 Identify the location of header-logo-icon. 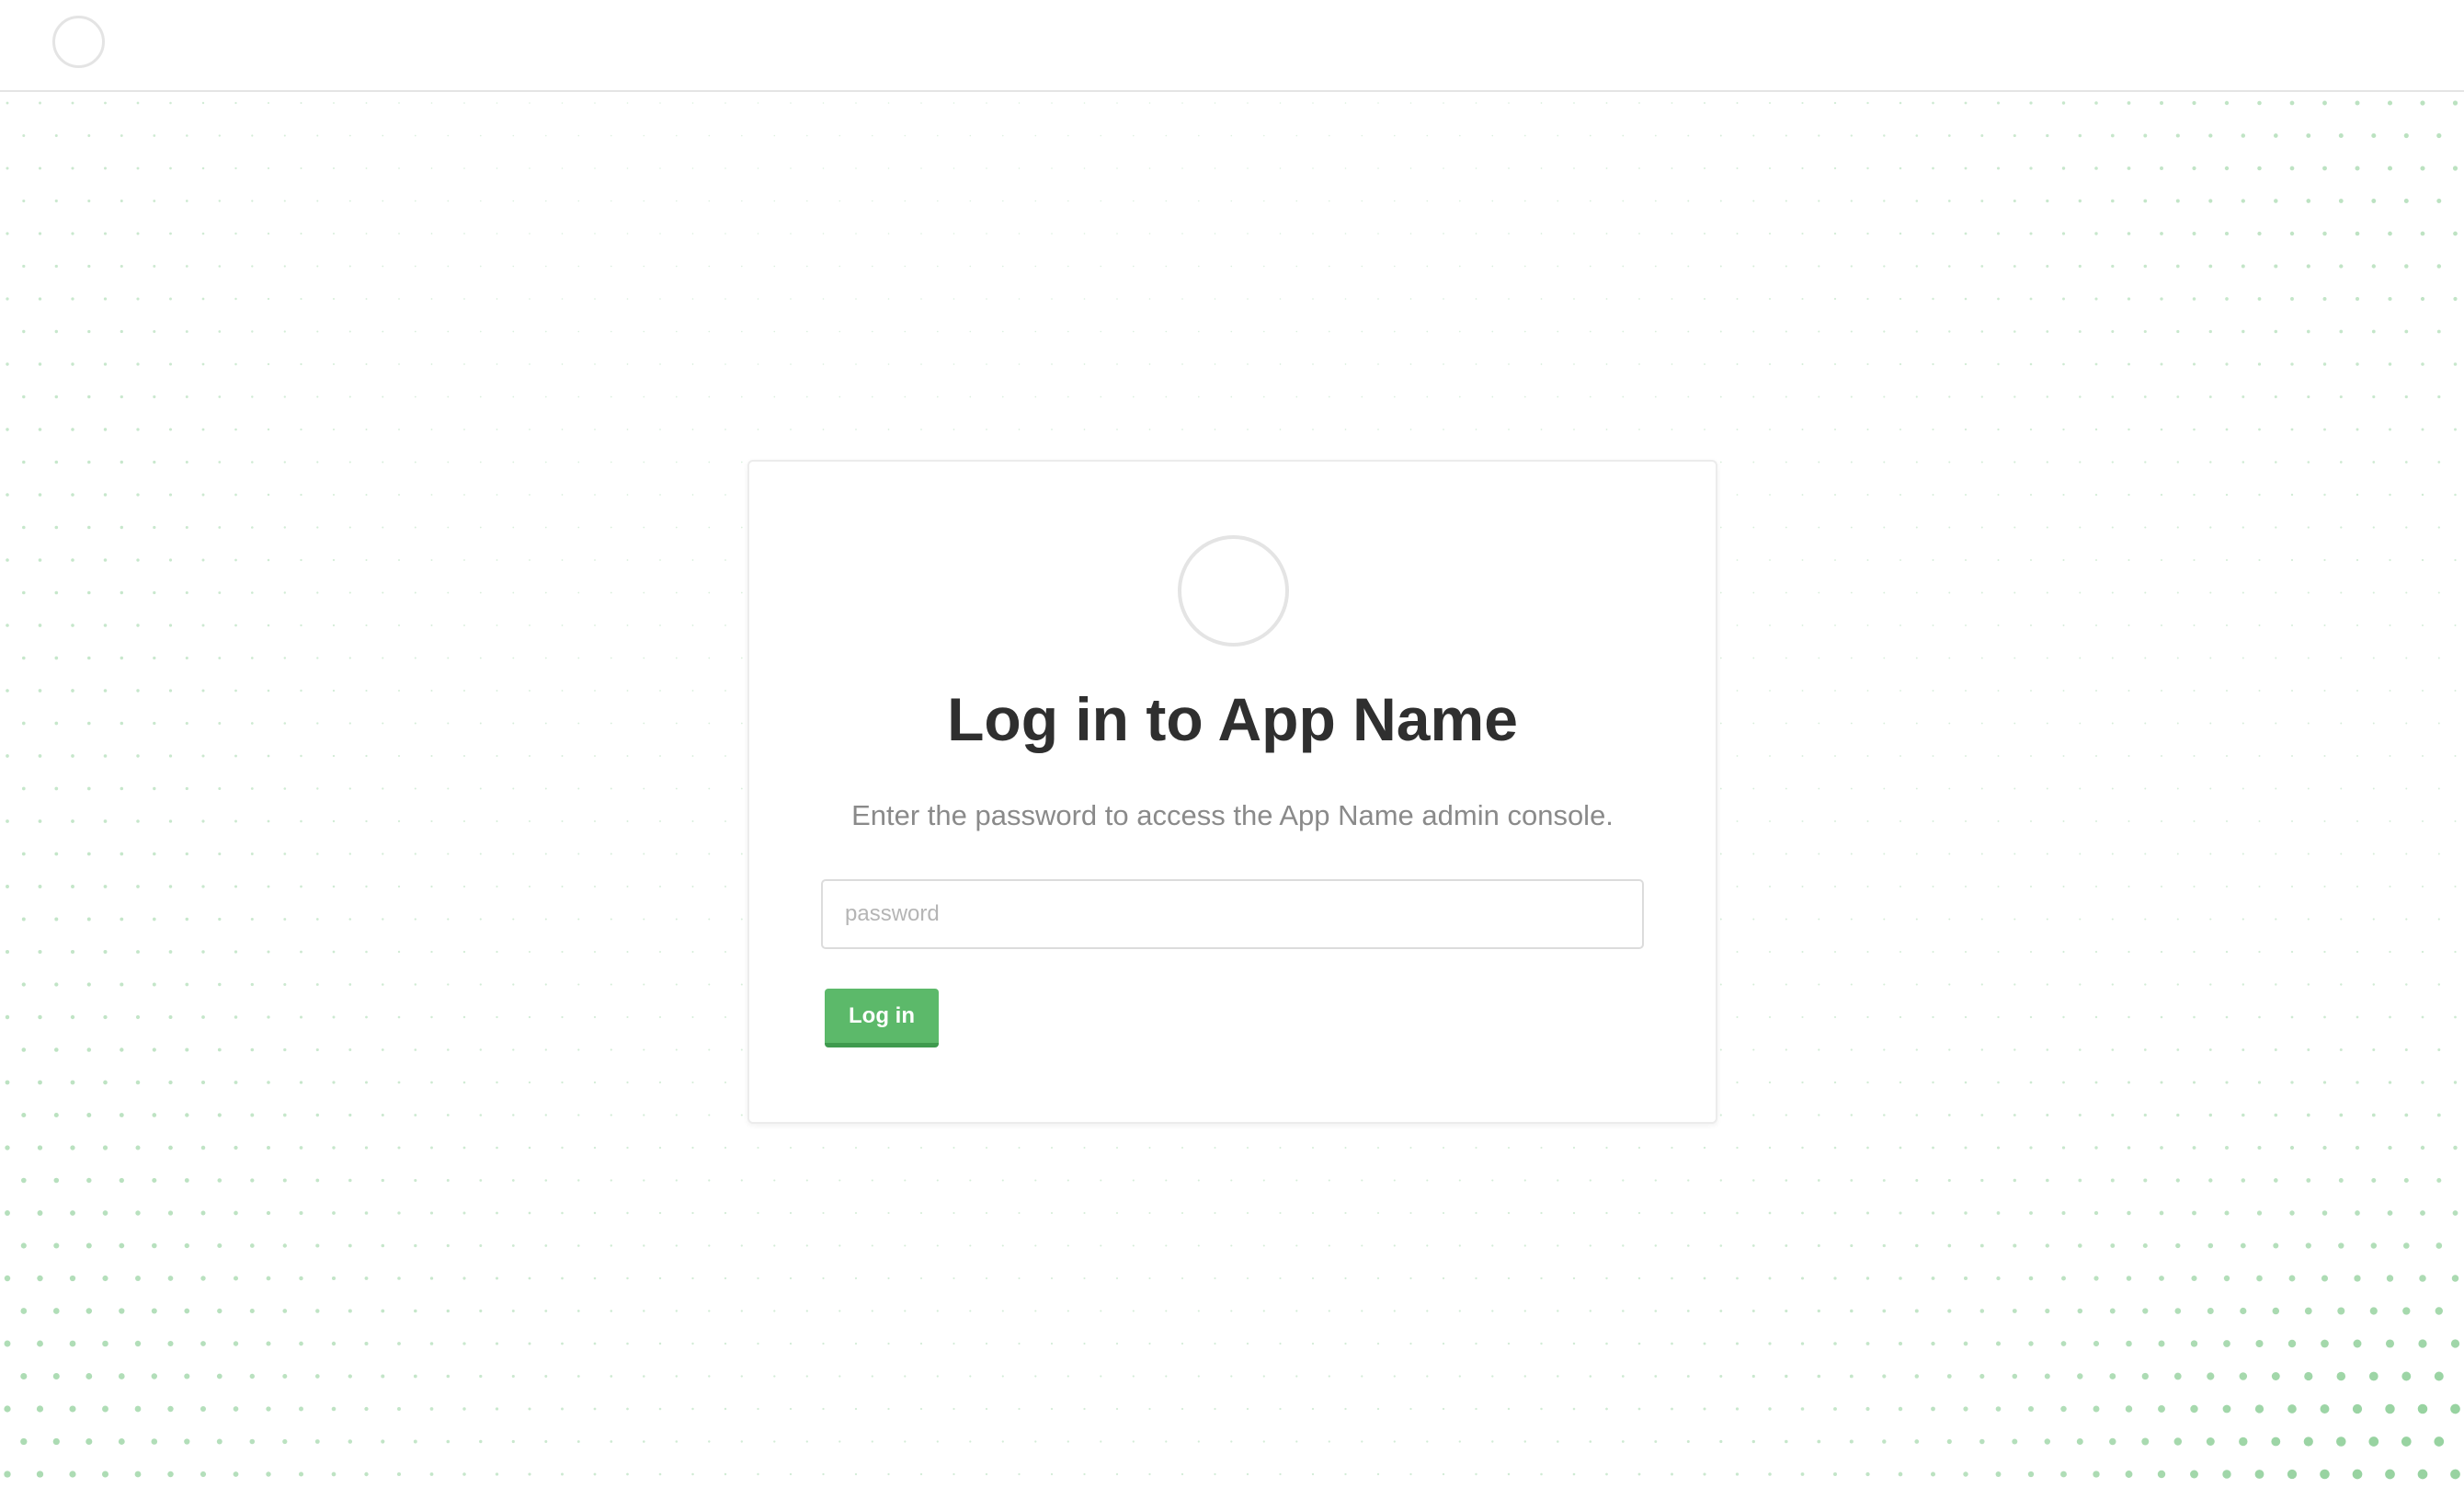
(78, 42).